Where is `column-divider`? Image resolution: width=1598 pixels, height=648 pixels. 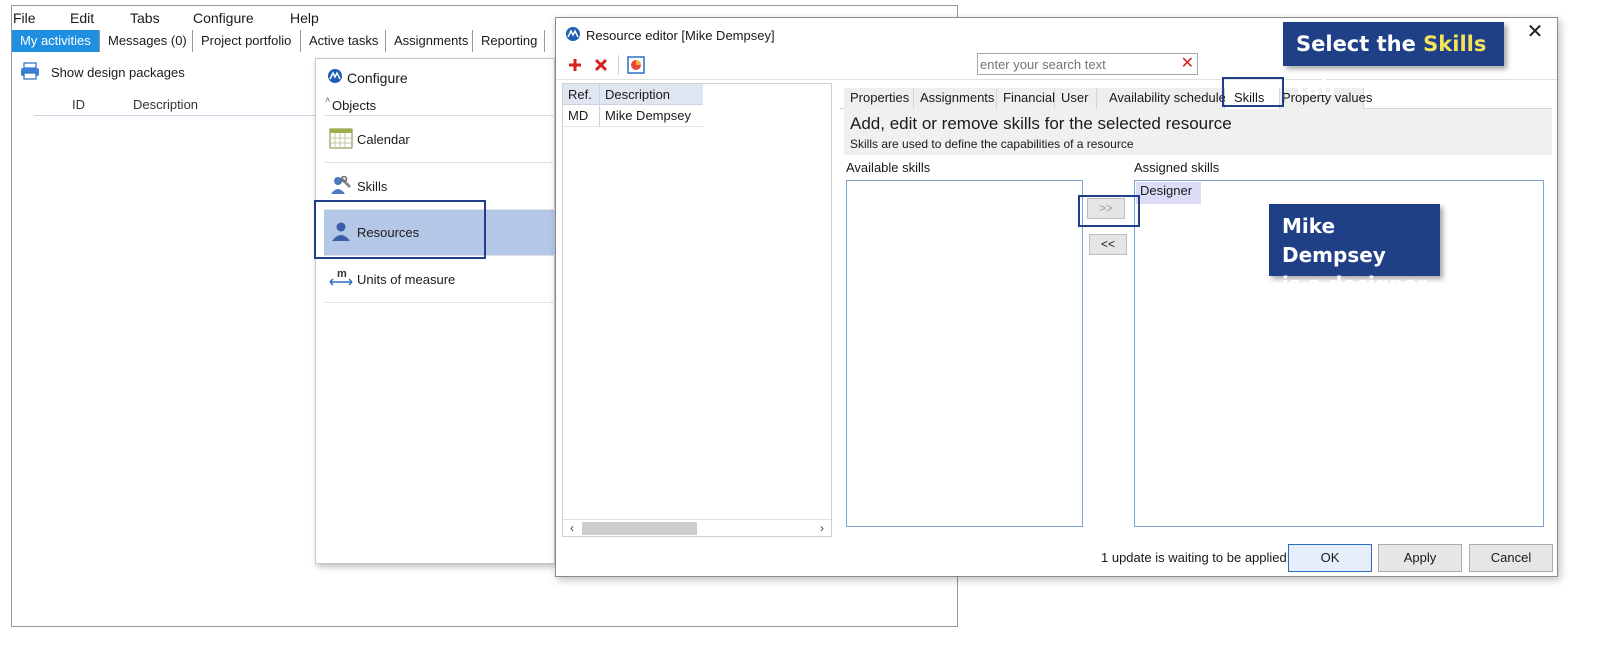
column-divider is located at coordinates (599, 105).